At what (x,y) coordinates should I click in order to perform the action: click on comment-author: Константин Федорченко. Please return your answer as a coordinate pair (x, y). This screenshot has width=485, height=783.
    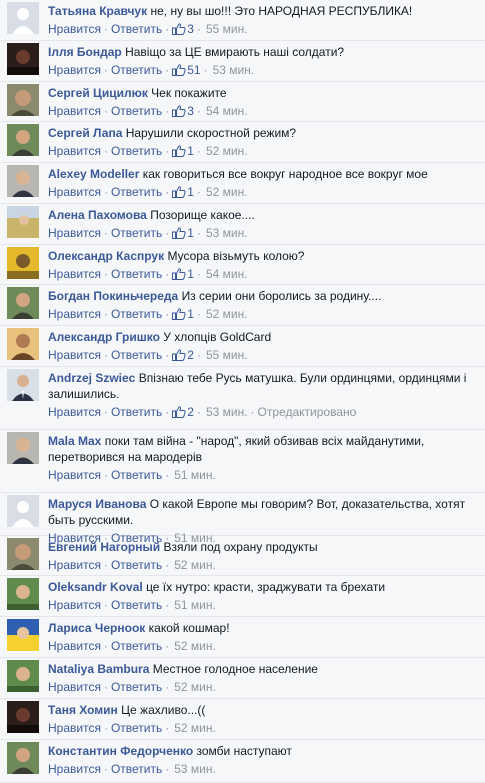
    Looking at the image, I should click on (120, 751).